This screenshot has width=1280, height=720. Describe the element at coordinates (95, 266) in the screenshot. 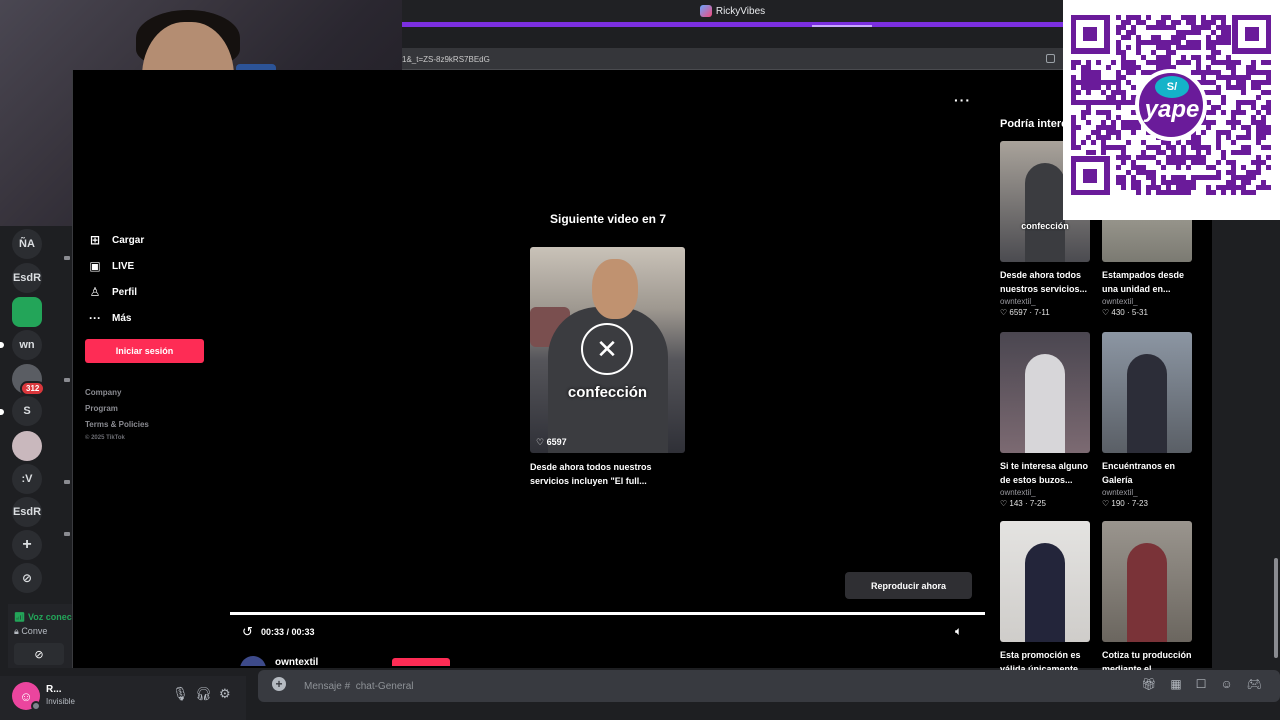

I see `live-icon: ▣` at that location.